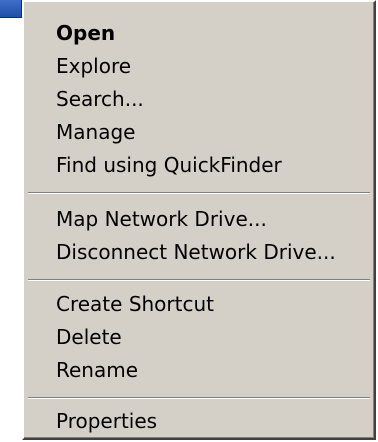  Describe the element at coordinates (169, 165) in the screenshot. I see `menu-item-find-using-quickfinder: Find using QuickFinder` at that location.